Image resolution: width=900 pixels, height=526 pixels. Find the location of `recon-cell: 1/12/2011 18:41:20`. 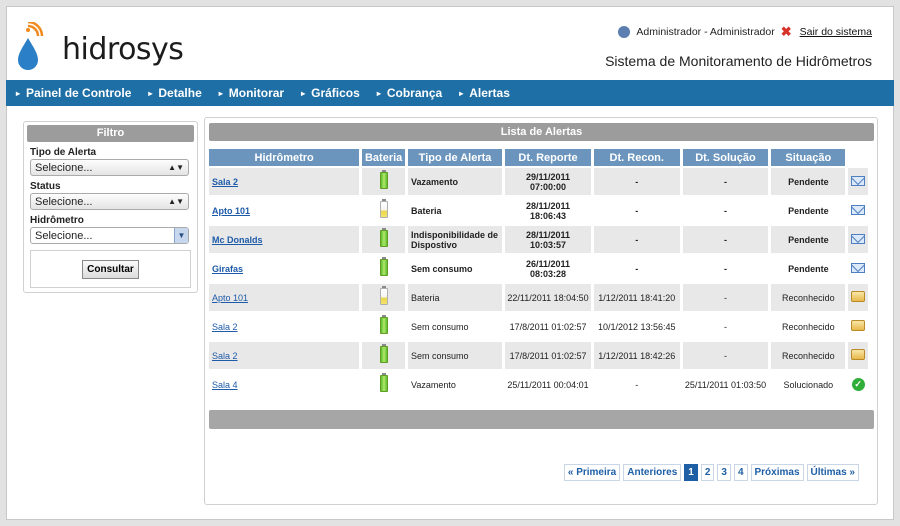

recon-cell: 1/12/2011 18:41:20 is located at coordinates (636, 297).